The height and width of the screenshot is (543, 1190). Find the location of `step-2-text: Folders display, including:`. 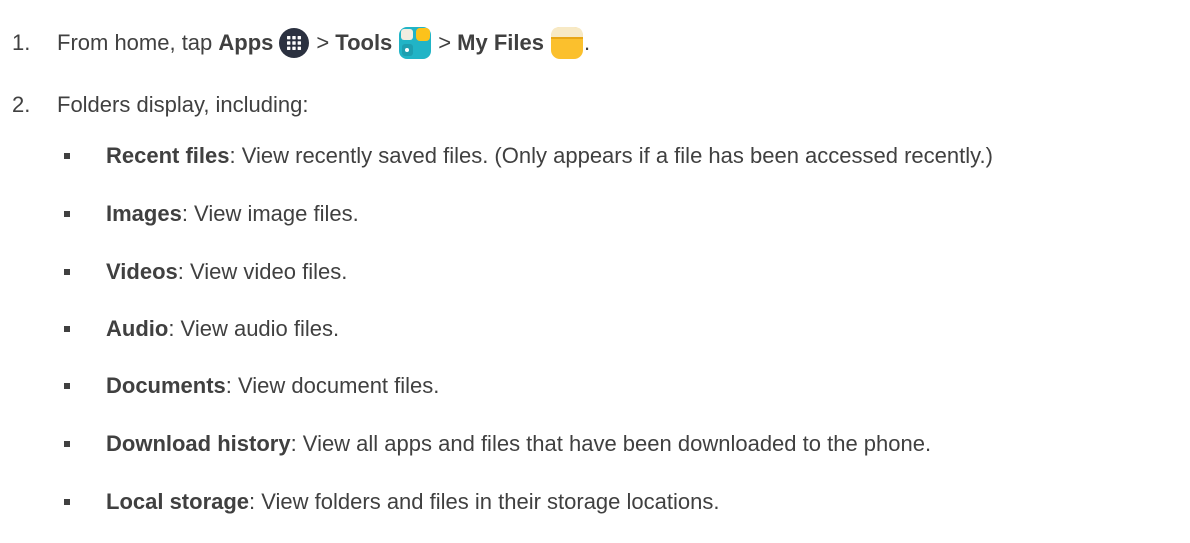

step-2-text: Folders display, including: is located at coordinates (183, 104).